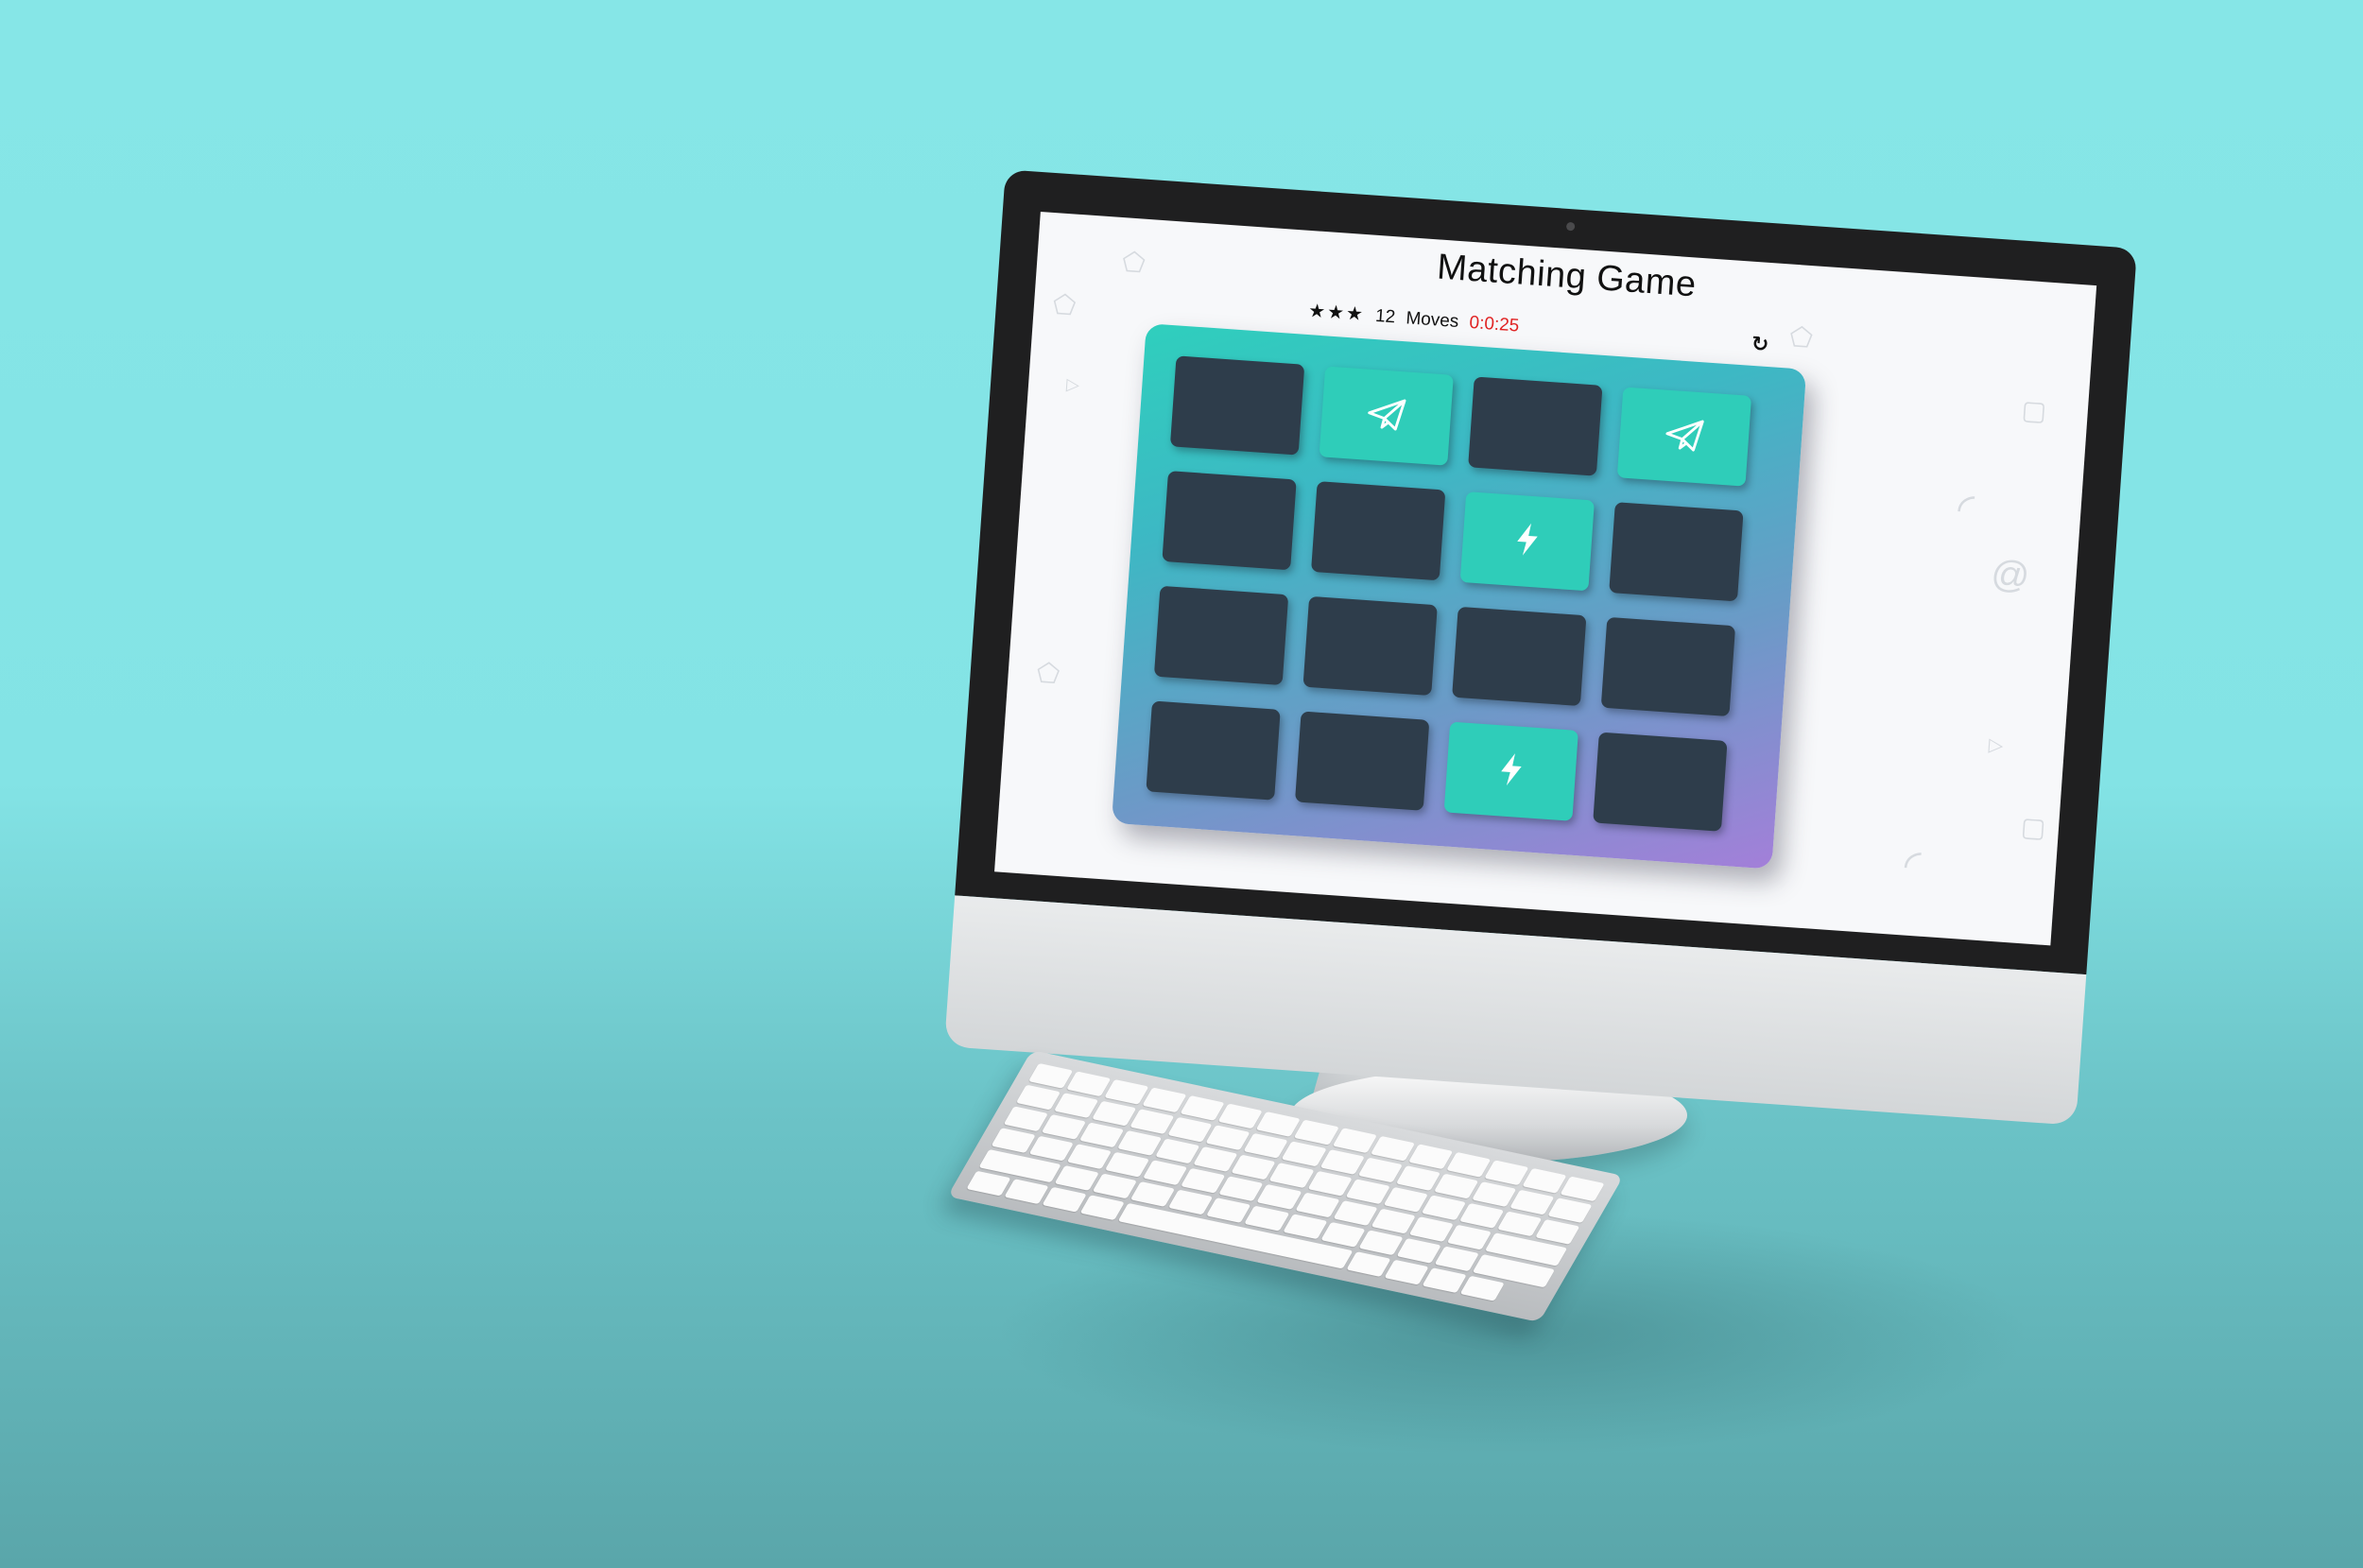  I want to click on bolt-icon, so click(1527, 541).